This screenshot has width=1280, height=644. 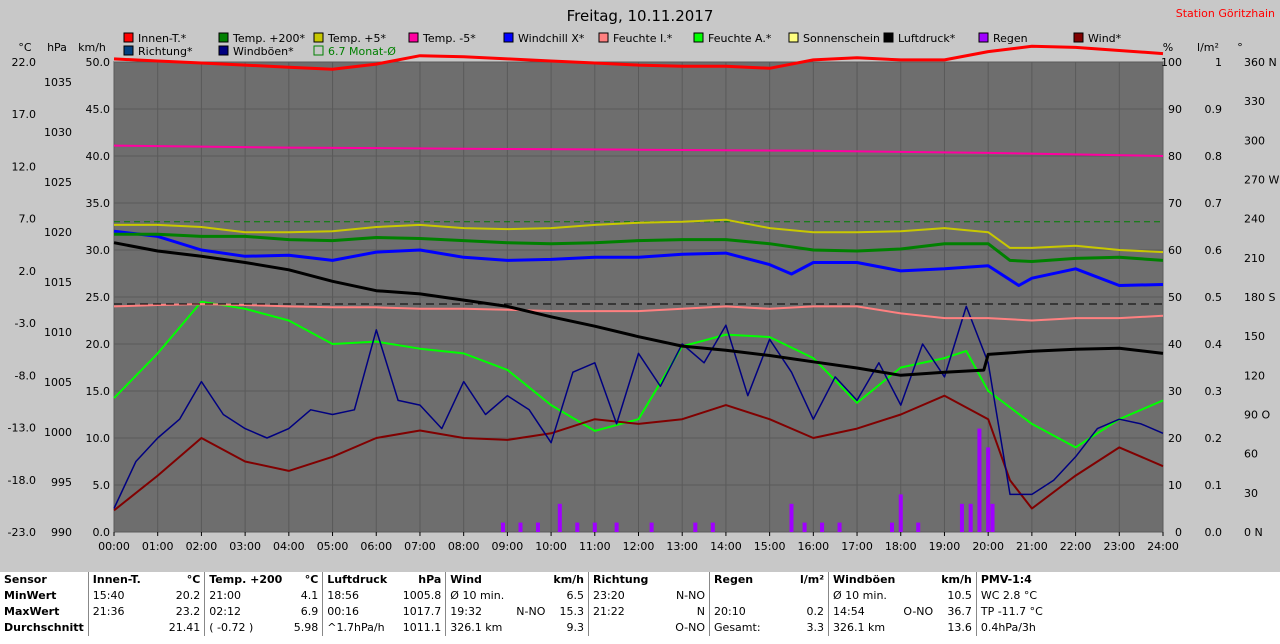 I want to click on innen-time: 15:40, so click(x=126, y=596).